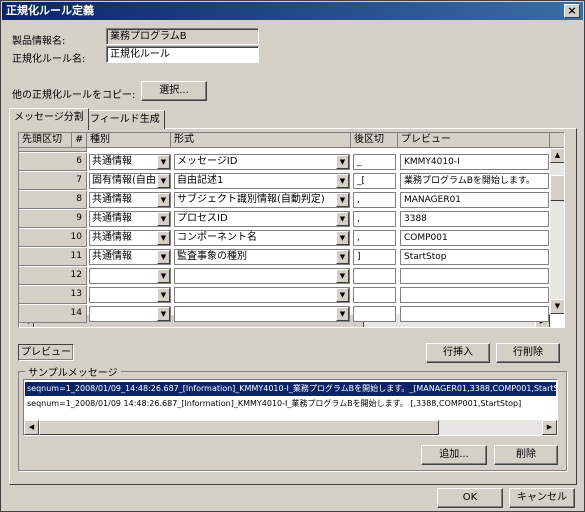  Describe the element at coordinates (217, 237) in the screenshot. I see `format-value: コンポーネント名` at that location.